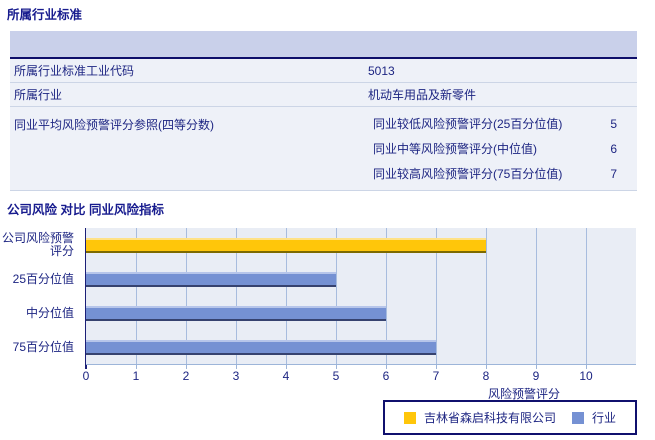 The height and width of the screenshot is (440, 655). What do you see at coordinates (381, 70) in the screenshot?
I see `row-value: 5013` at bounding box center [381, 70].